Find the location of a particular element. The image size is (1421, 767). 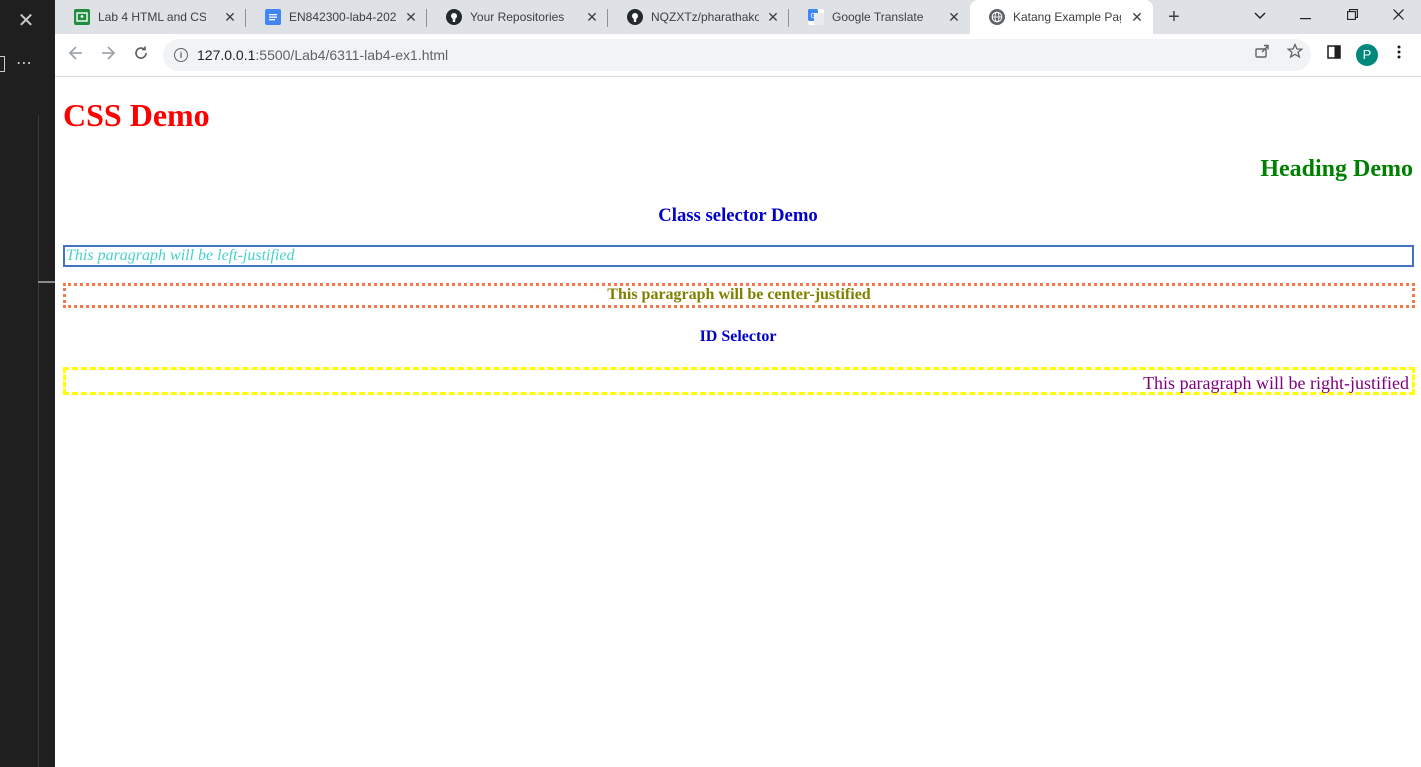

url-text: 127.0.0.1:5500/Lab4/6311-lab4-ex1.html is located at coordinates (322, 55).